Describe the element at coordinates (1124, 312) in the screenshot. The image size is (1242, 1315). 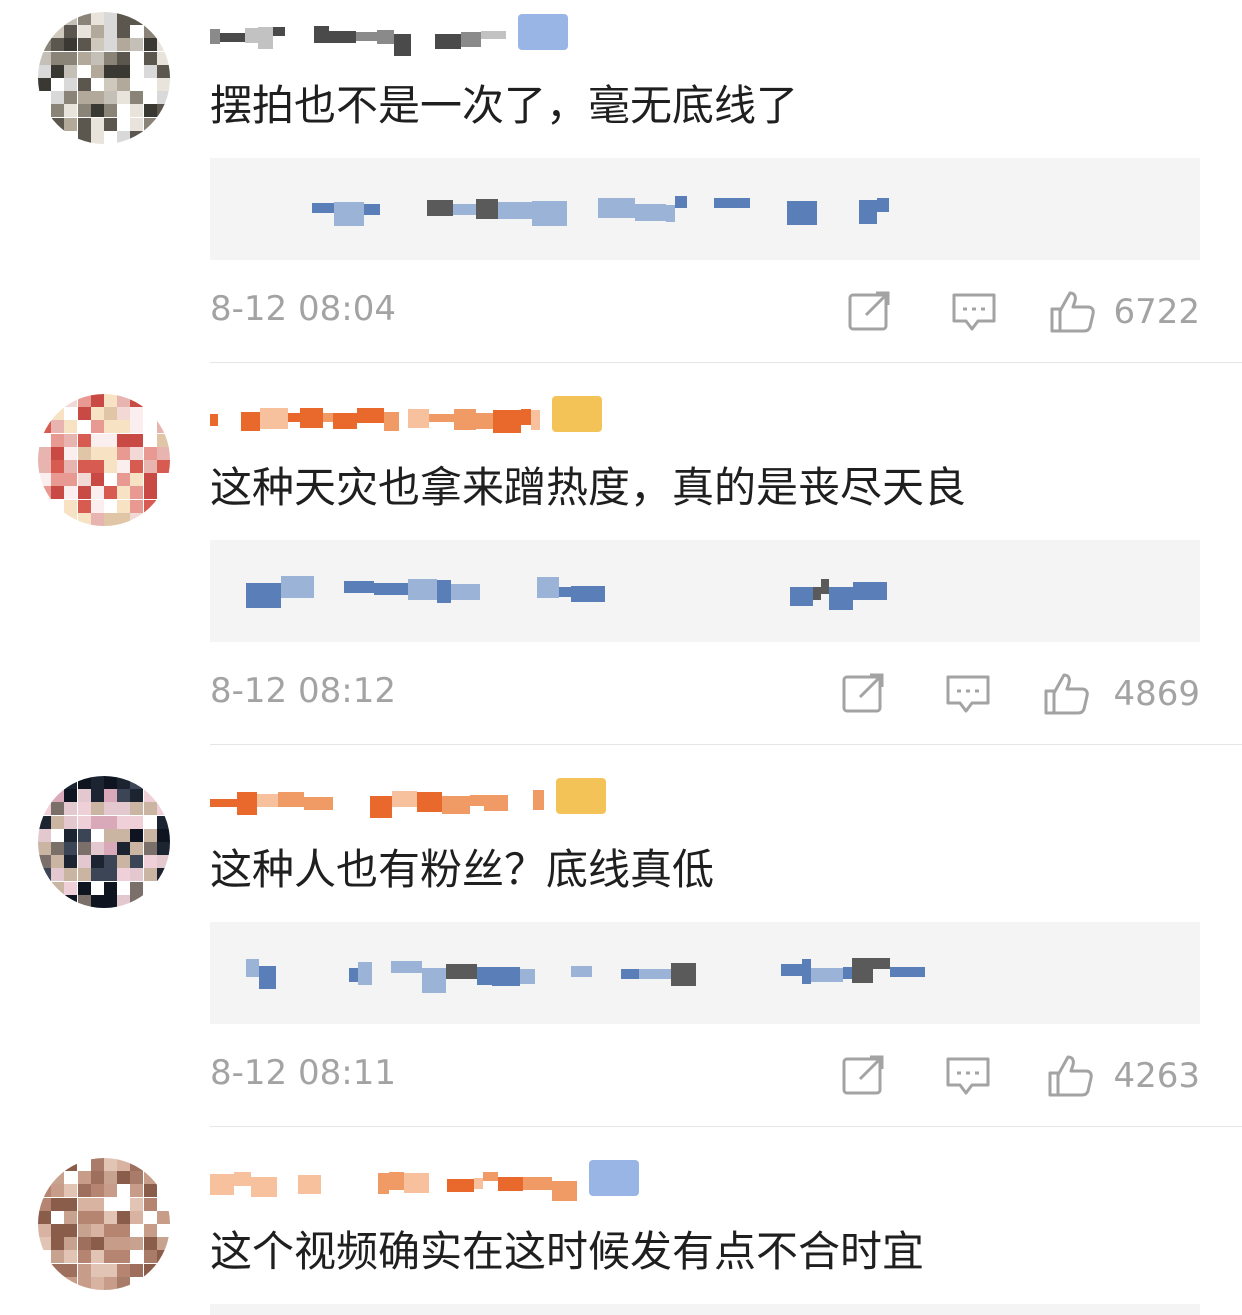
I see `like-button: 6722` at that location.